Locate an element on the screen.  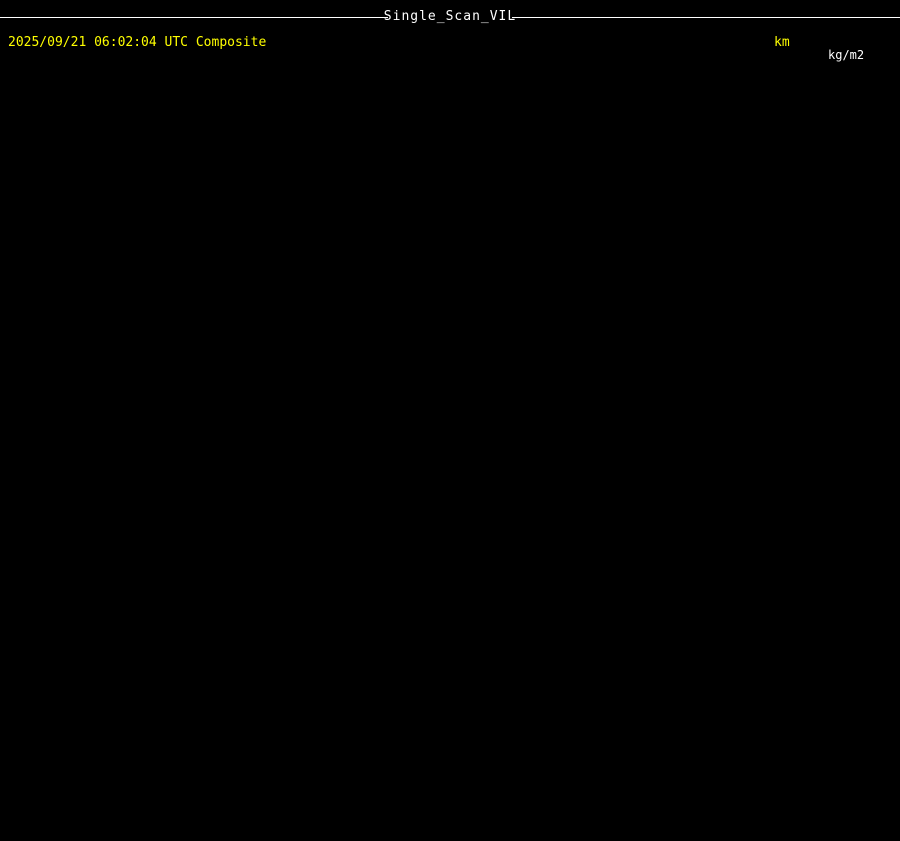
legend-panel: kg/m2 is located at coordinates (848, 434).